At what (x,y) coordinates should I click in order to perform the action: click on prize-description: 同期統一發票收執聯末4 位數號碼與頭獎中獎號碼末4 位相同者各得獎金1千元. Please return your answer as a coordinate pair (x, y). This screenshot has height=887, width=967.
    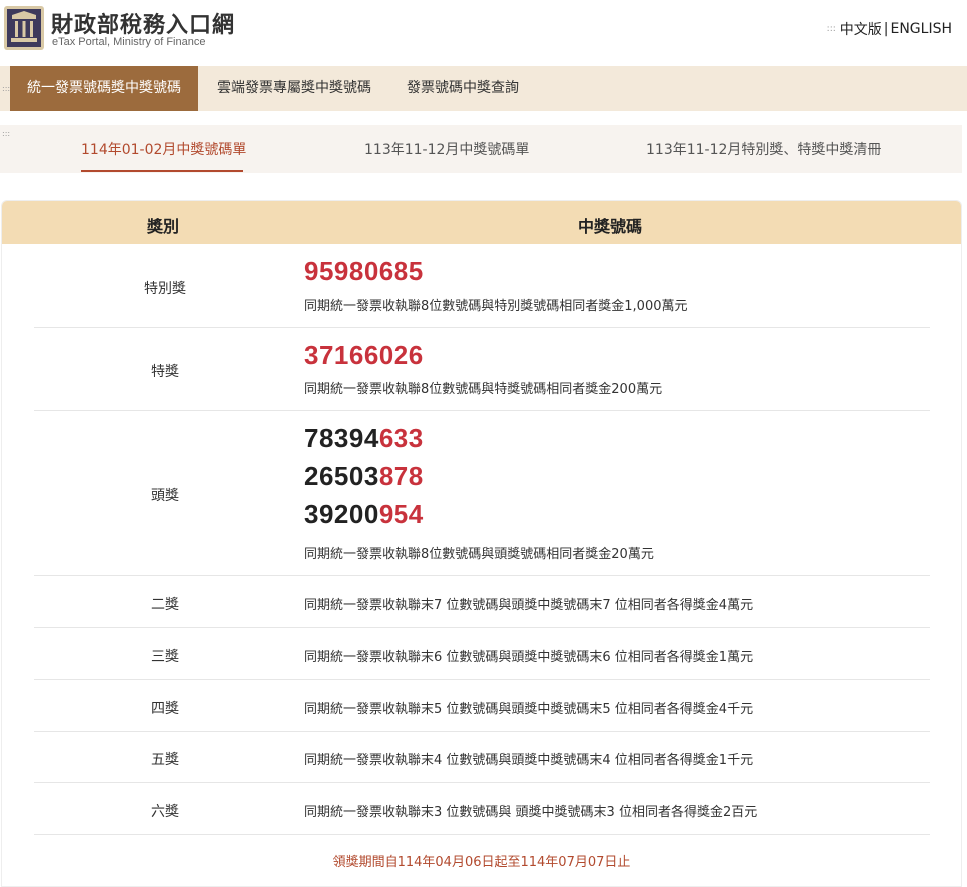
    Looking at the image, I should click on (529, 760).